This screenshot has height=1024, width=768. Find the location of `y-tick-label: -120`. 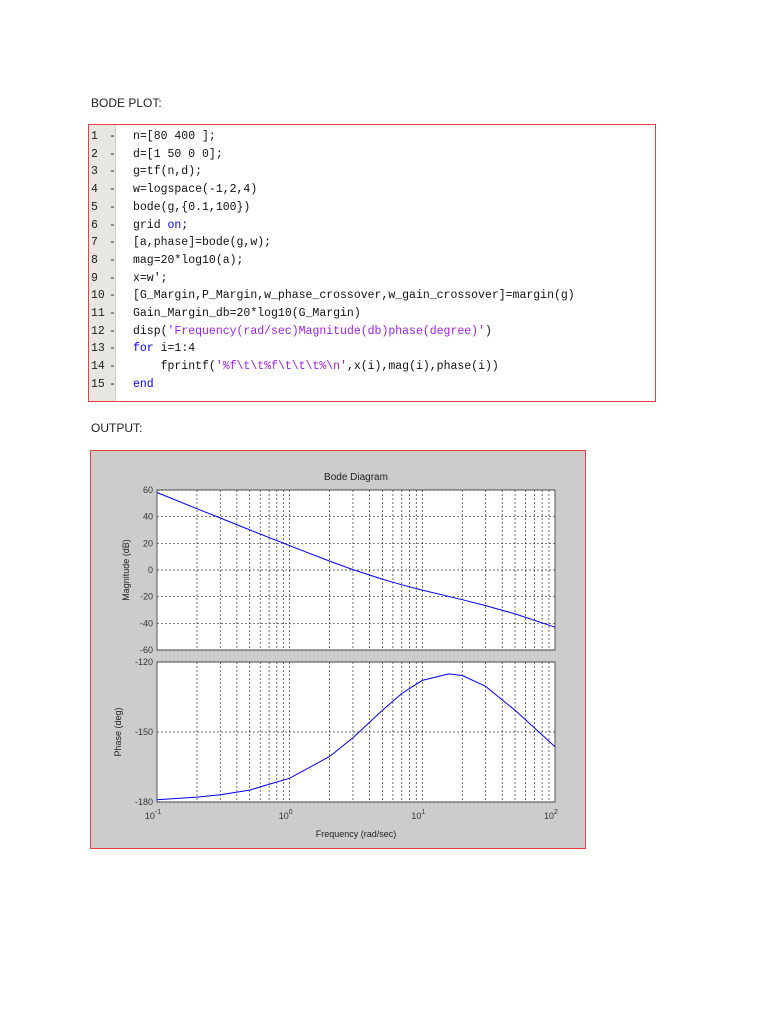

y-tick-label: -120 is located at coordinates (144, 662).